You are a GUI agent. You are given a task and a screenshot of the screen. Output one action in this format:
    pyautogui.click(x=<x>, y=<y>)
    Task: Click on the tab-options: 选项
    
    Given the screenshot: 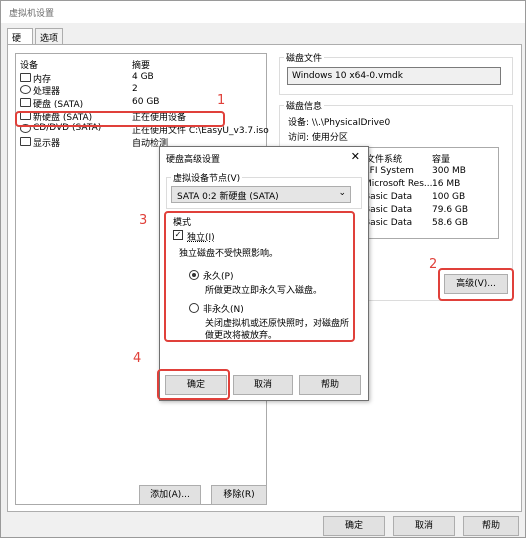 What is the action you would take?
    pyautogui.click(x=49, y=36)
    